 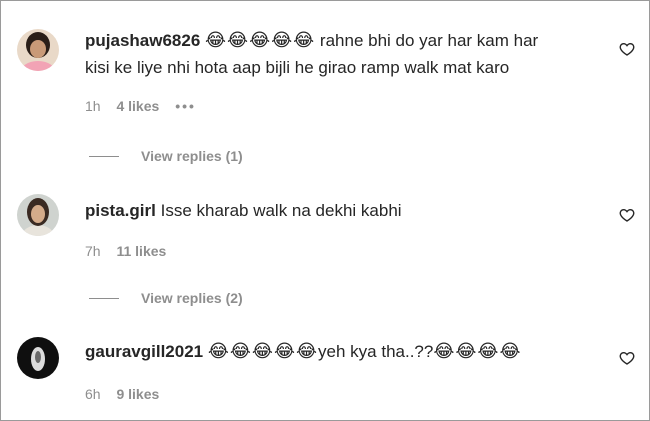 I want to click on comment-text: yeh kya tha..??, so click(x=376, y=351).